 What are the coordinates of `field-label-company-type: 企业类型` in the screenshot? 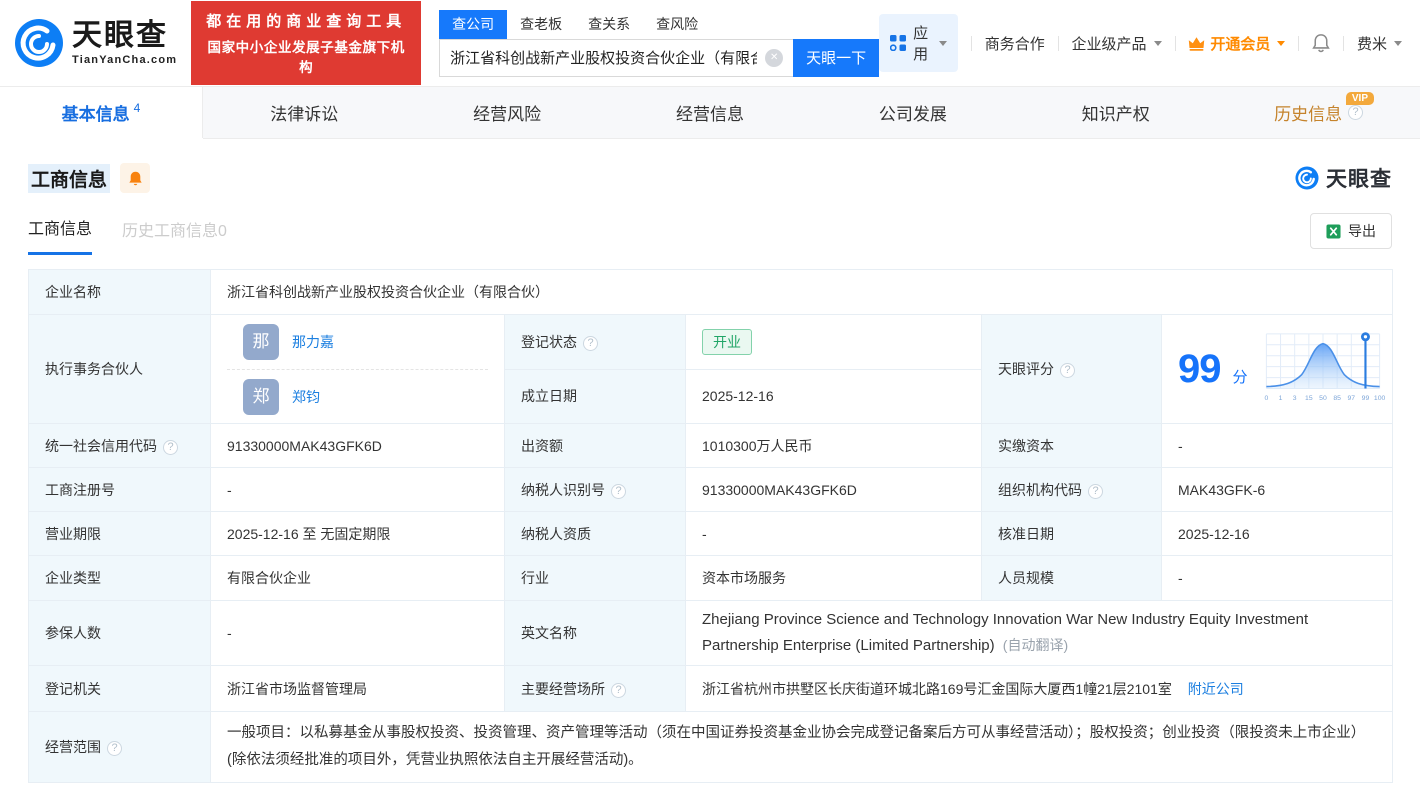 It's located at (119, 578).